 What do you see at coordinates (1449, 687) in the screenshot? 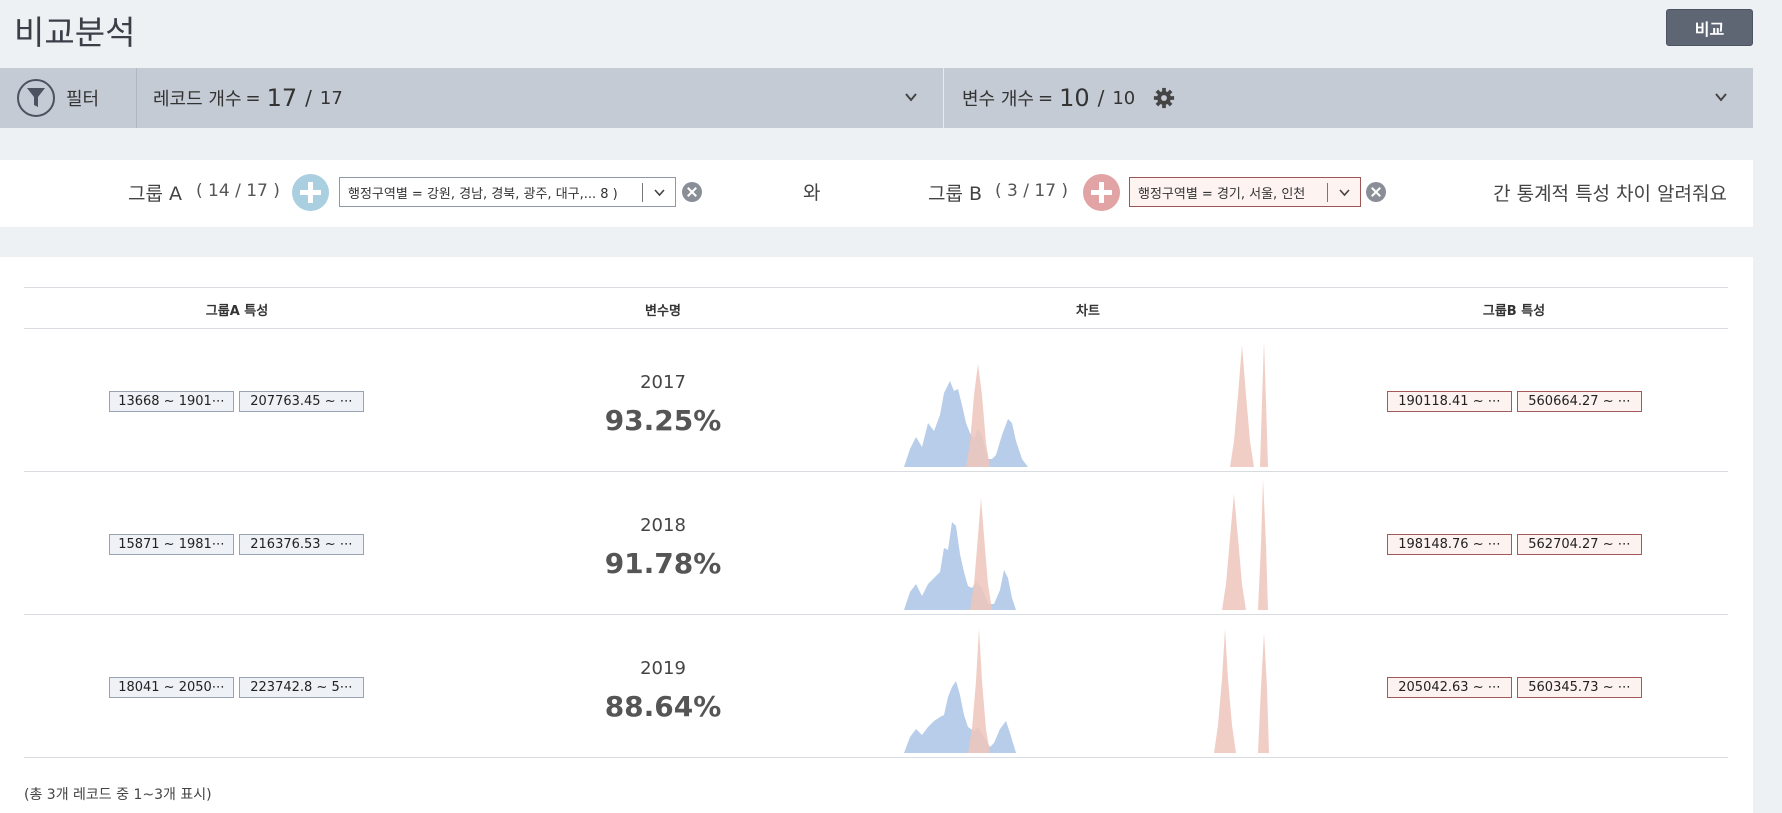
I see `group-b-chip: 205042.63 ~ ⋯` at bounding box center [1449, 687].